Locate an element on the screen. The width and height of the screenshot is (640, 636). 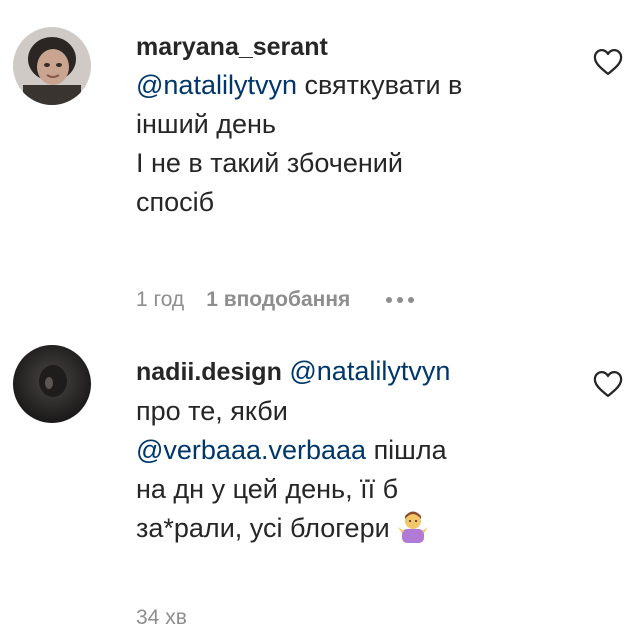
likes-count: 1 вподобання is located at coordinates (278, 300).